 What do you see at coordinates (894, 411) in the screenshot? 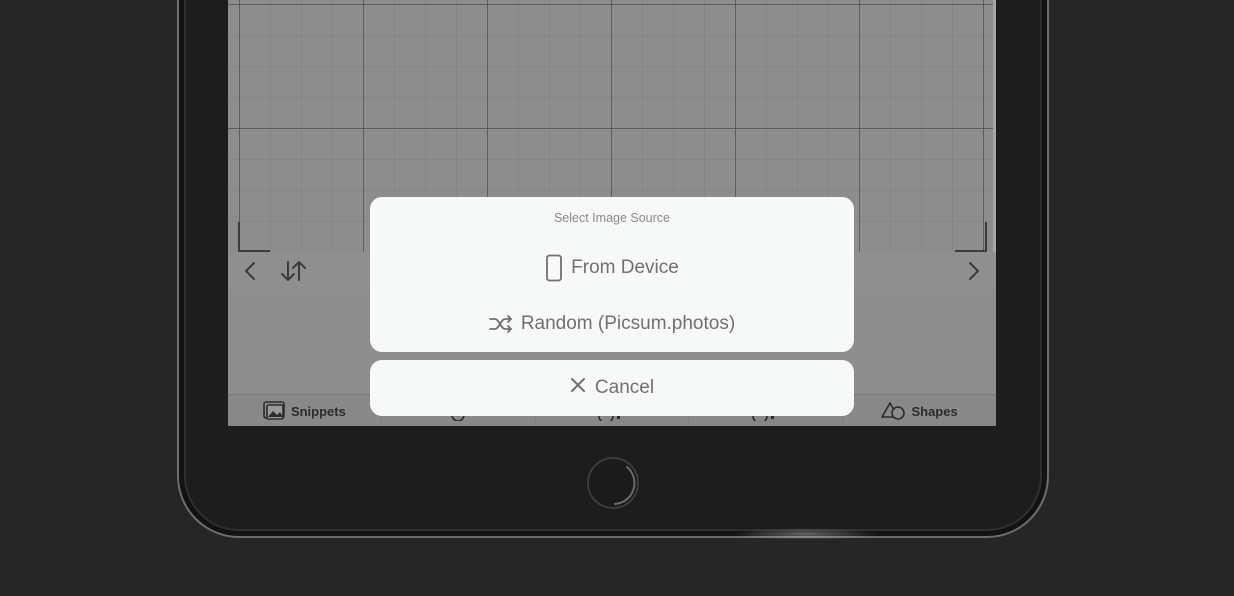
I see `shapes-icon` at bounding box center [894, 411].